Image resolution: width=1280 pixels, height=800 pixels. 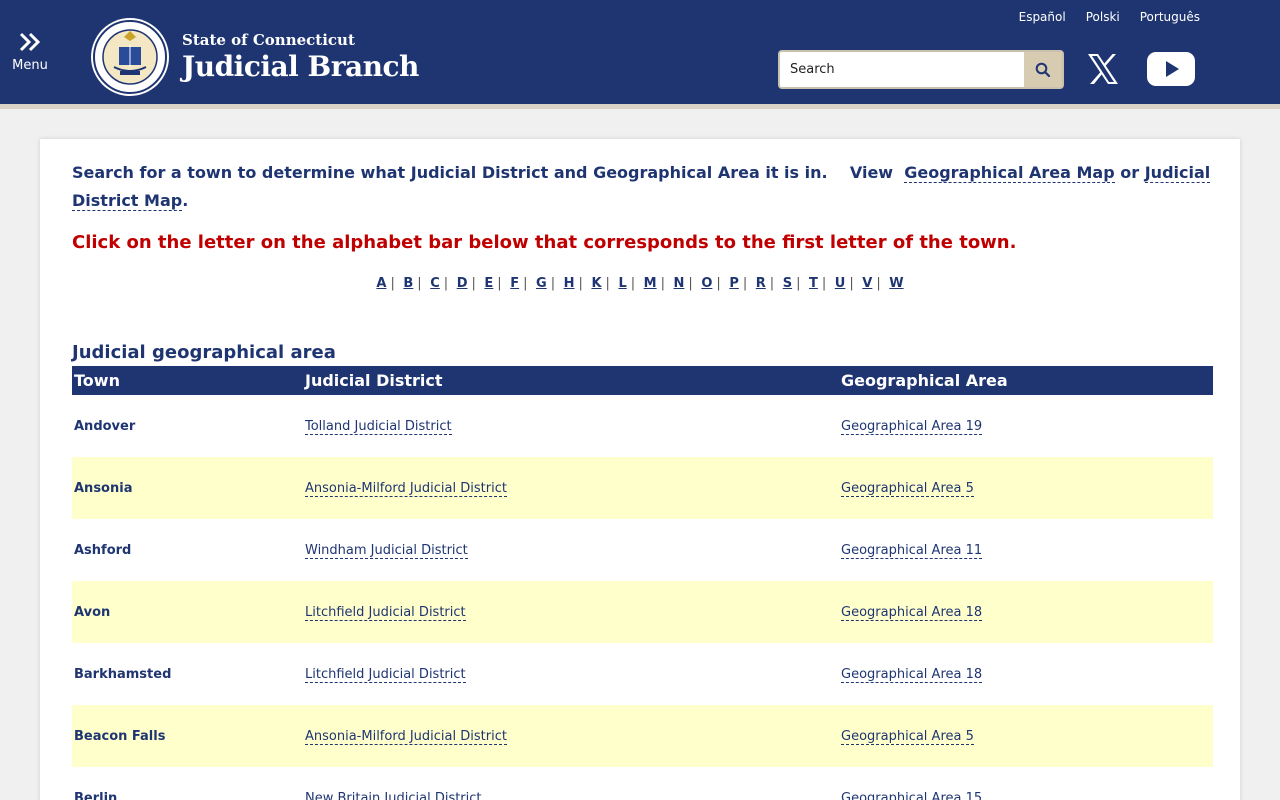 What do you see at coordinates (622, 283) in the screenshot?
I see `alpha-link: L` at bounding box center [622, 283].